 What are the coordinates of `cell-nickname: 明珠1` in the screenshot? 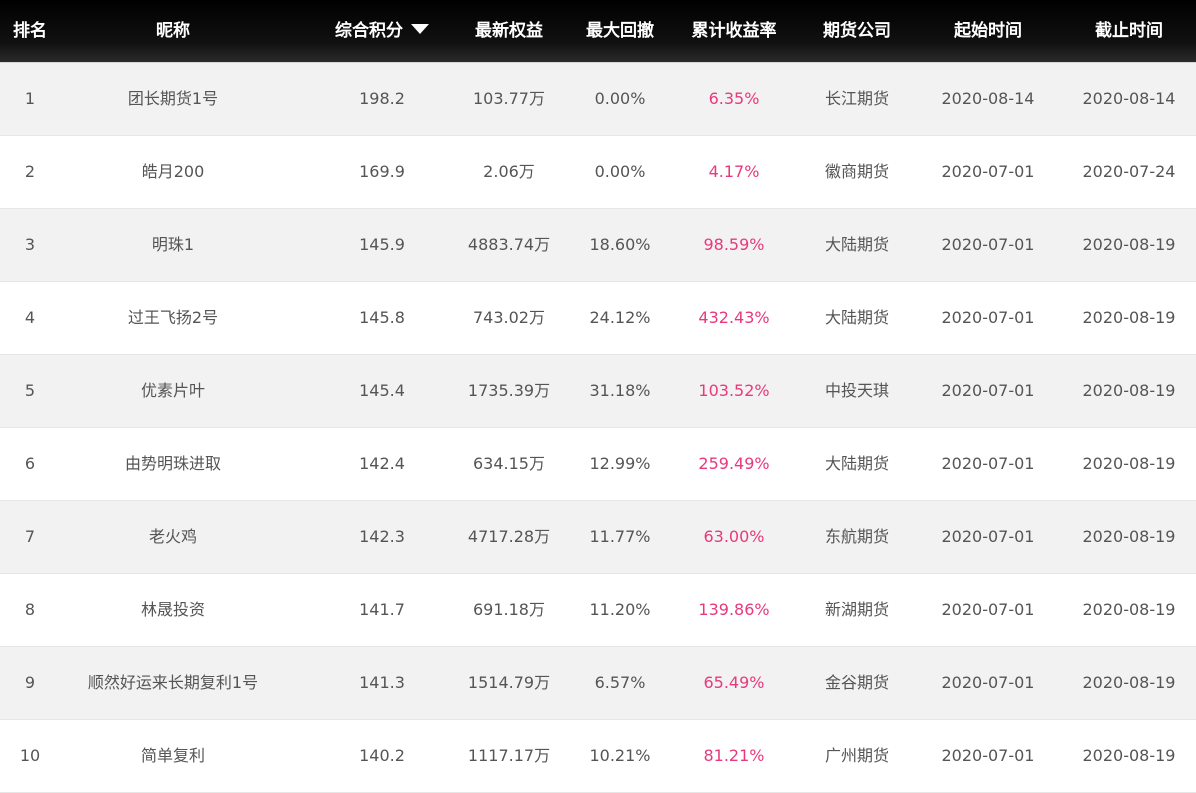 It's located at (173, 244).